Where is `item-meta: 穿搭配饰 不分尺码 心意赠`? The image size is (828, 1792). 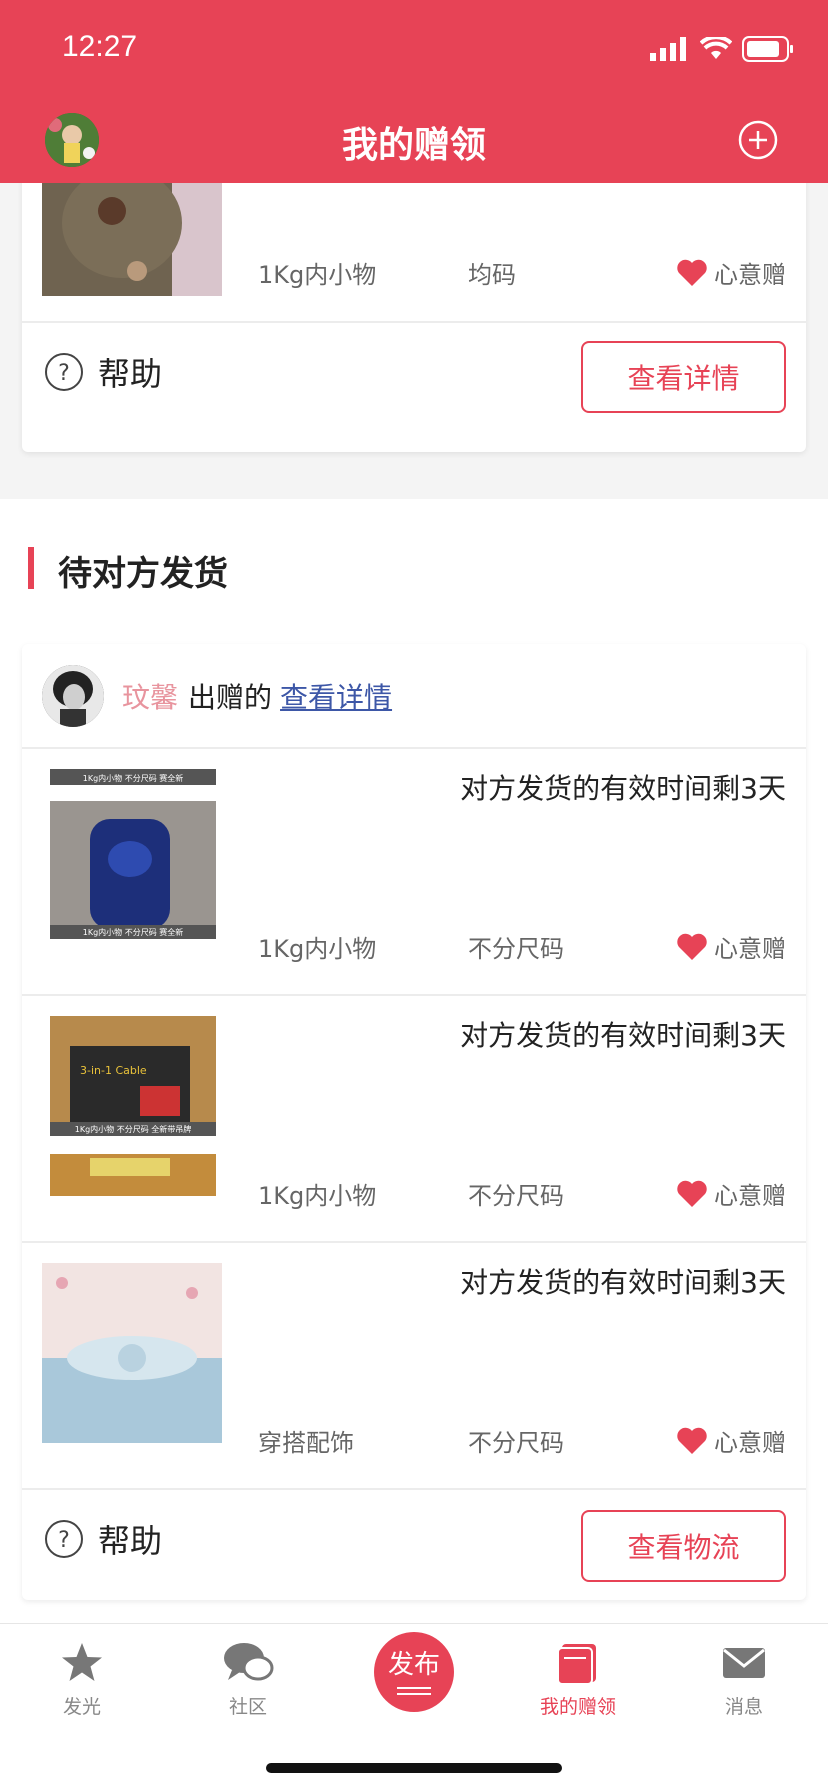 item-meta: 穿搭配饰 不分尺码 心意赠 is located at coordinates (522, 1440).